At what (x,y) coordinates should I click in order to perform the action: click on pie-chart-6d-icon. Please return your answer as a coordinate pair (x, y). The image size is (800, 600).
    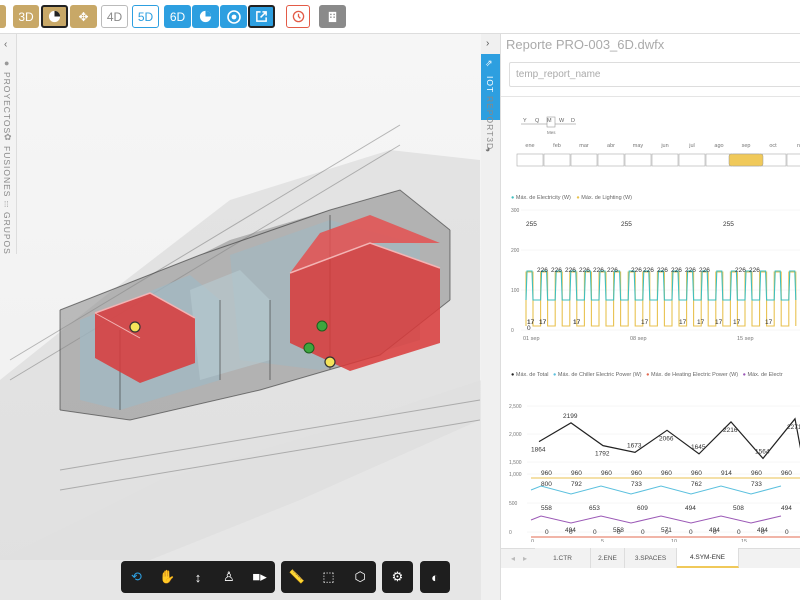
    Looking at the image, I should click on (205, 16).